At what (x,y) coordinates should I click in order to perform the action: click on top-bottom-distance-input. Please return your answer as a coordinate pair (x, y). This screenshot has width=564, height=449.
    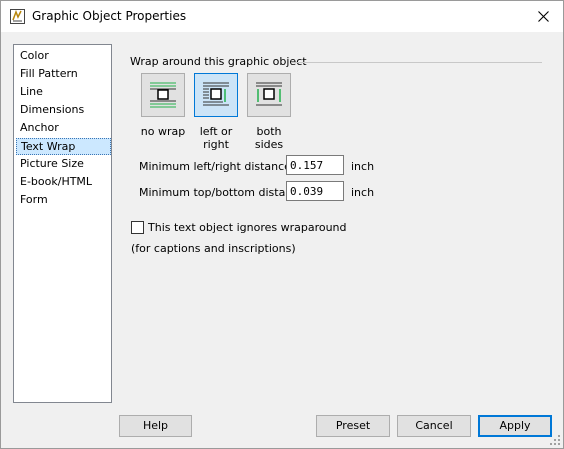
    Looking at the image, I should click on (315, 191).